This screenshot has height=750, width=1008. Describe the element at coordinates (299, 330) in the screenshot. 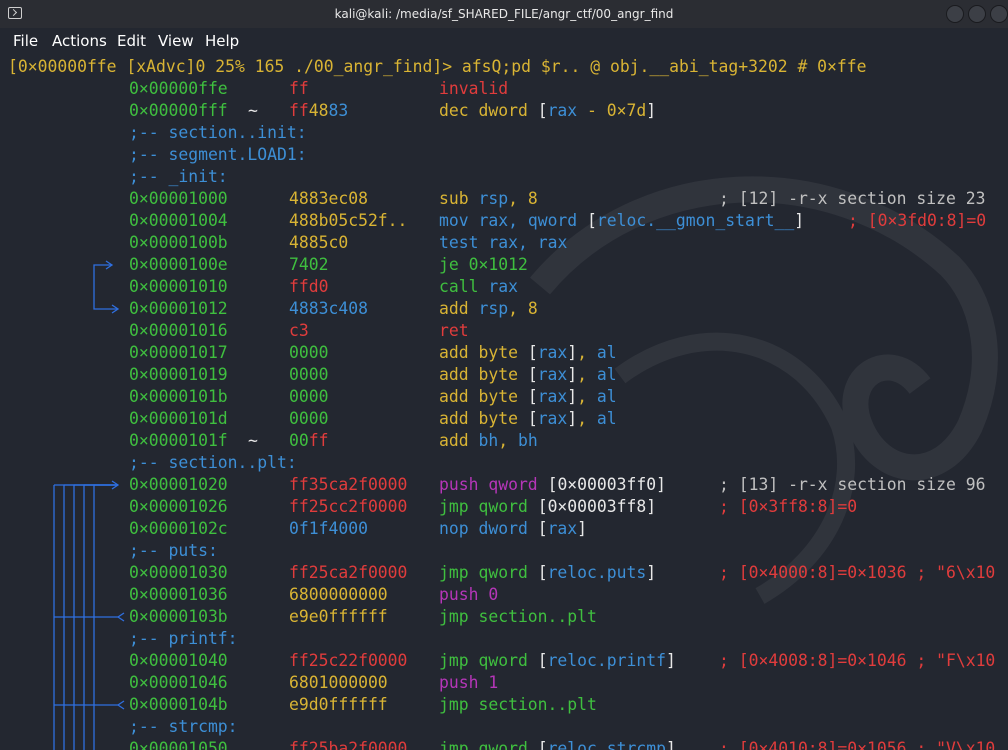

I see `instruction-bytes: c3` at that location.